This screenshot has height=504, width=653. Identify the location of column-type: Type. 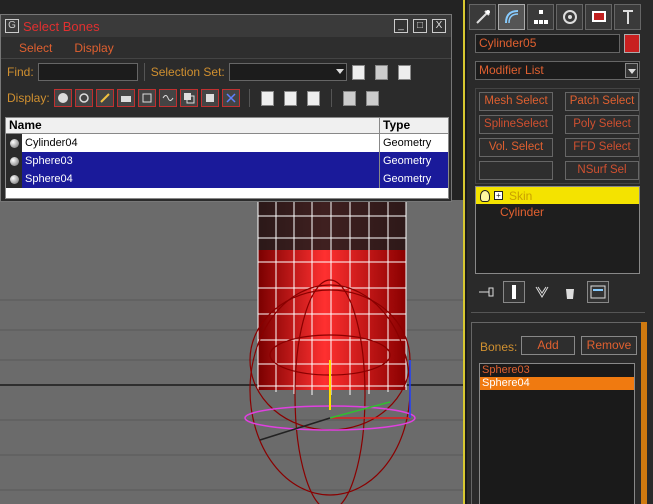
(395, 125).